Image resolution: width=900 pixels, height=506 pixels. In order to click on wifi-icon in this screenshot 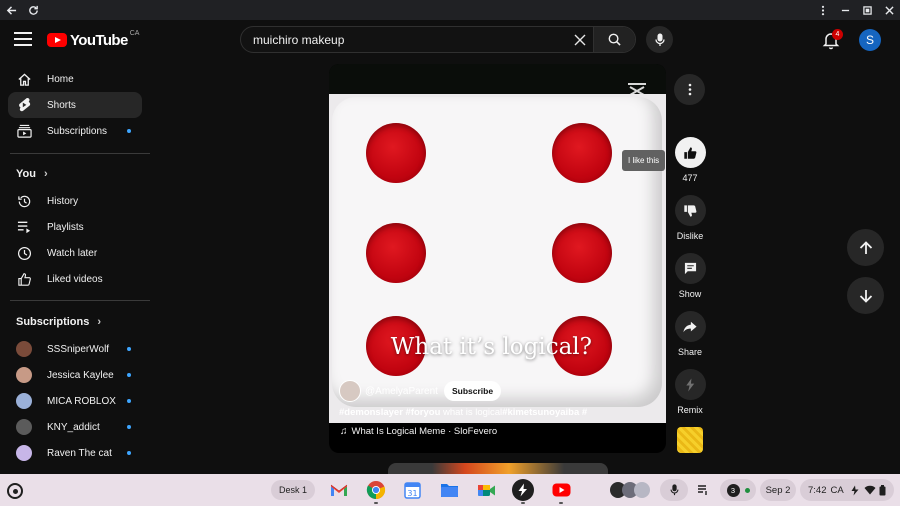, I will do `click(870, 490)`.